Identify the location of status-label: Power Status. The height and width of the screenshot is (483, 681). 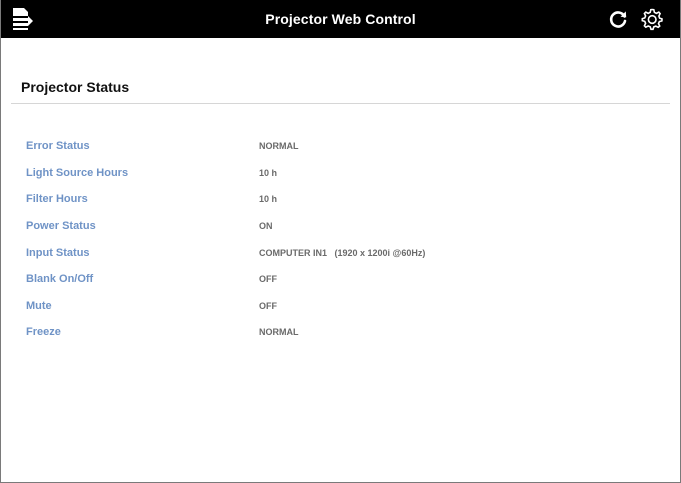
(61, 226).